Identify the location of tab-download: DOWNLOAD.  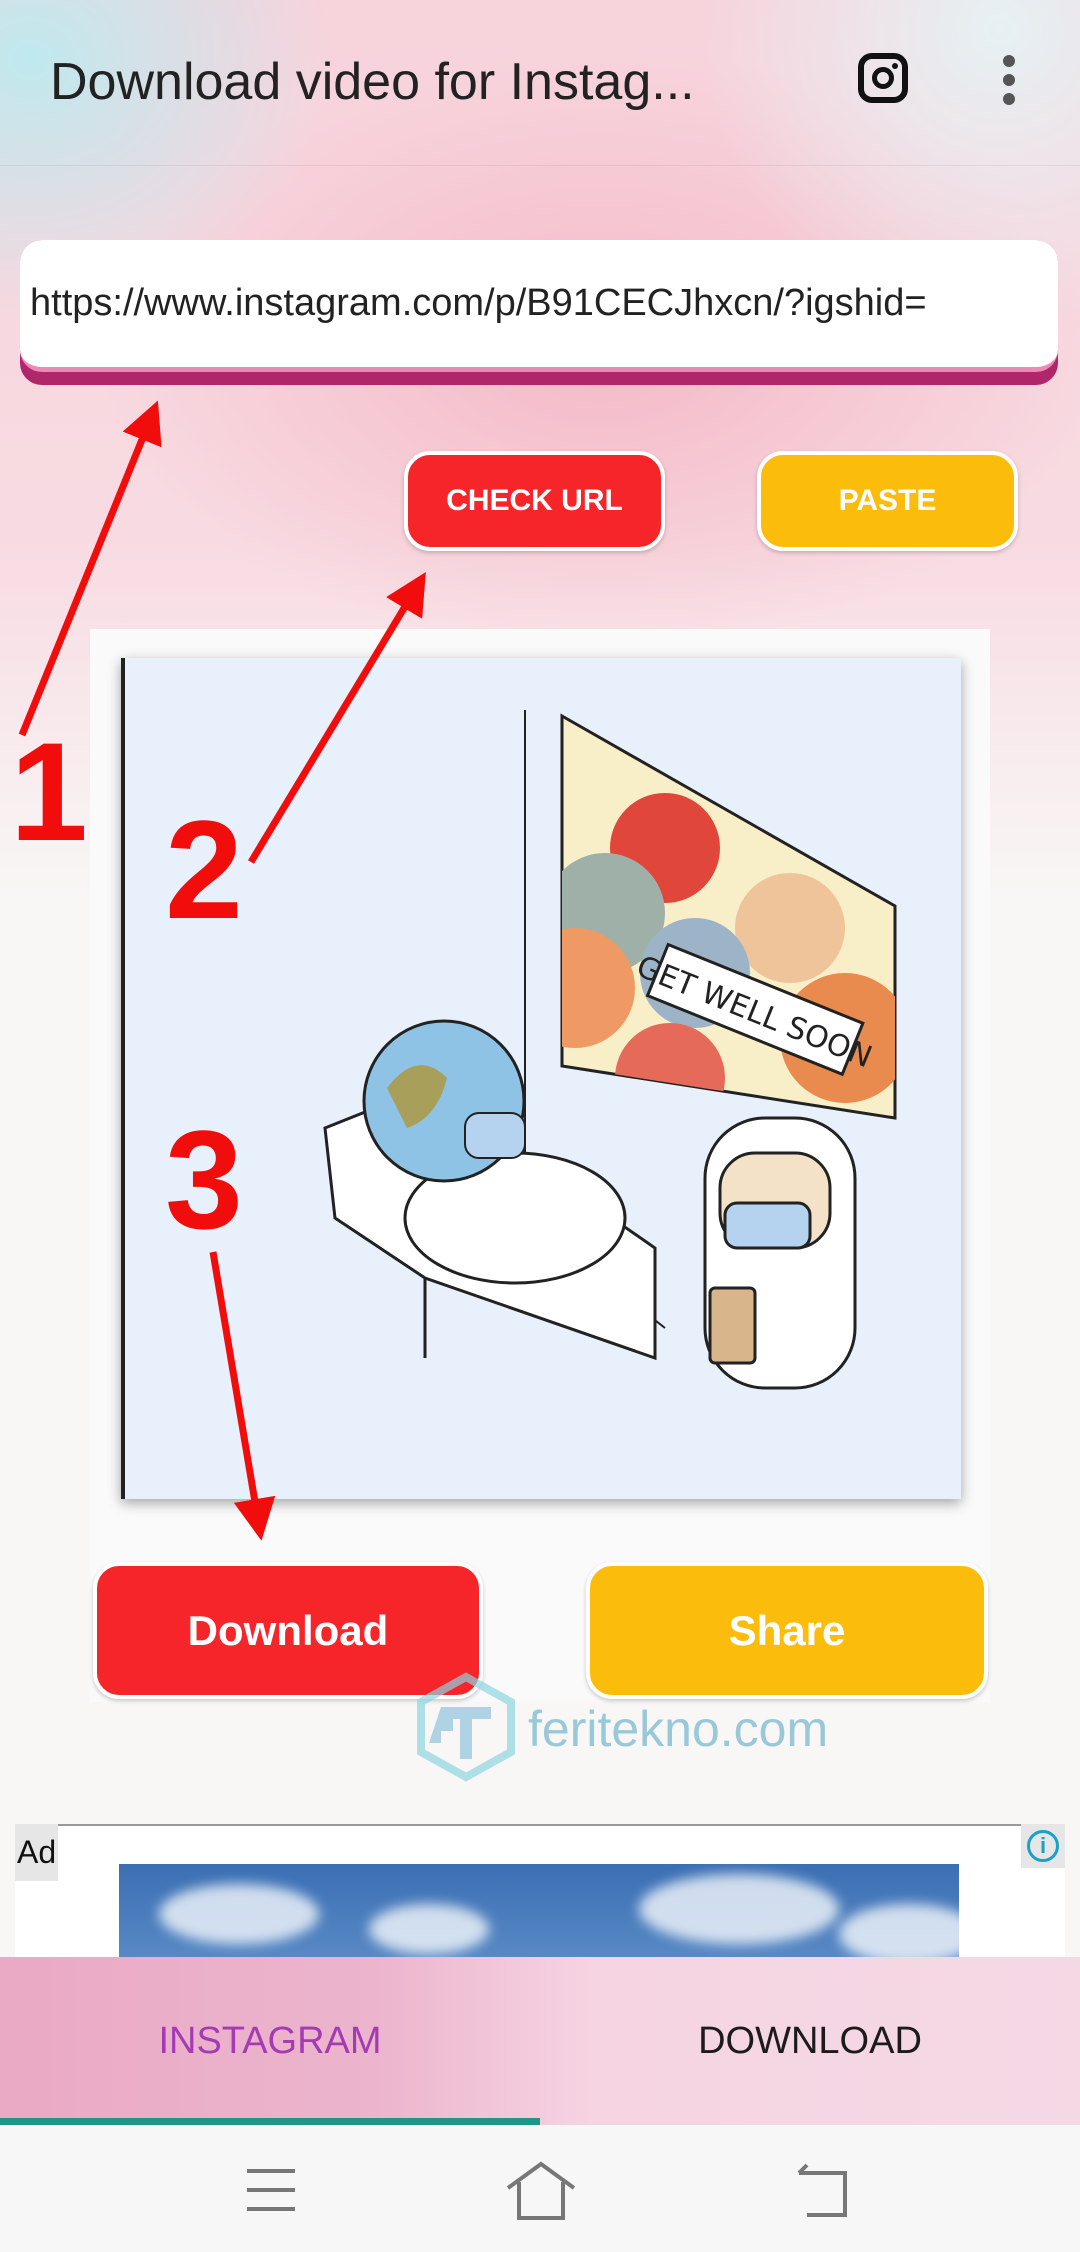
(810, 2041).